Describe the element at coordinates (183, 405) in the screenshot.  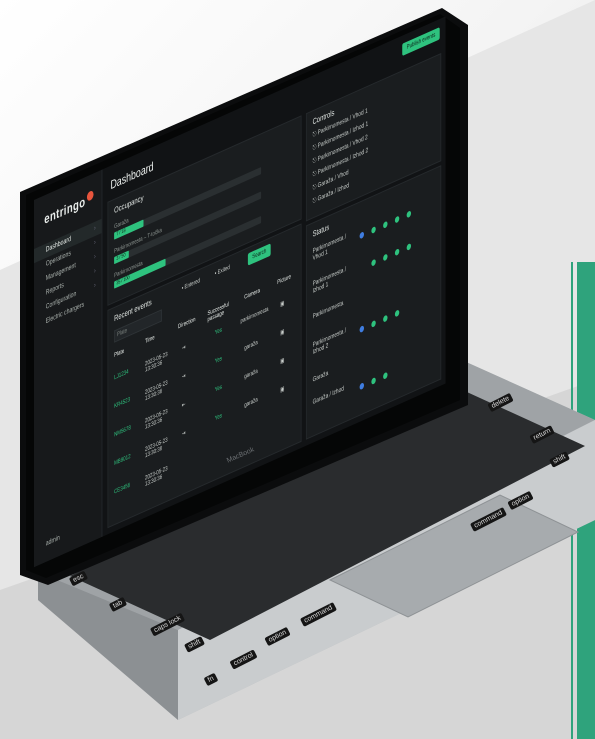
I see `direction-arrow-icon: ⇤` at that location.